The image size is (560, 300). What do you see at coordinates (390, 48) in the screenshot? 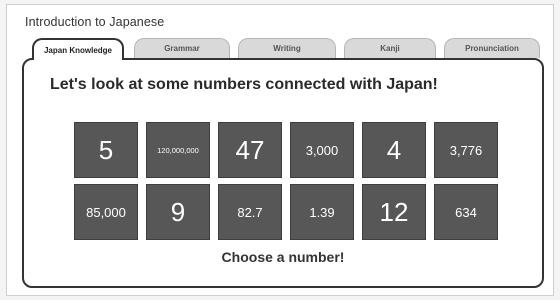
I see `tab-kanji: Kanji` at bounding box center [390, 48].